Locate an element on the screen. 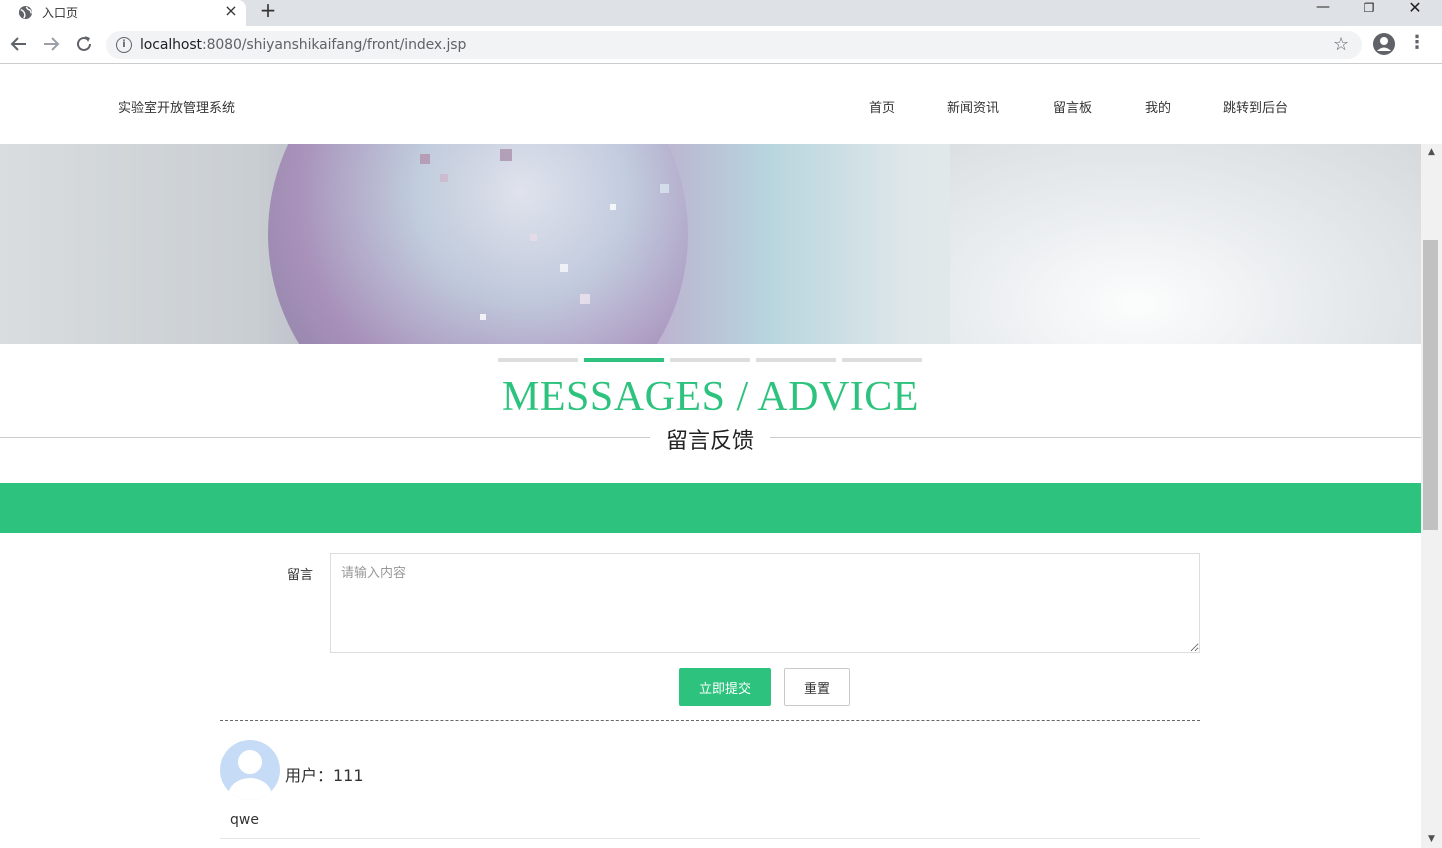  page-scrollbar: ▲ ▼ is located at coordinates (1431, 496).